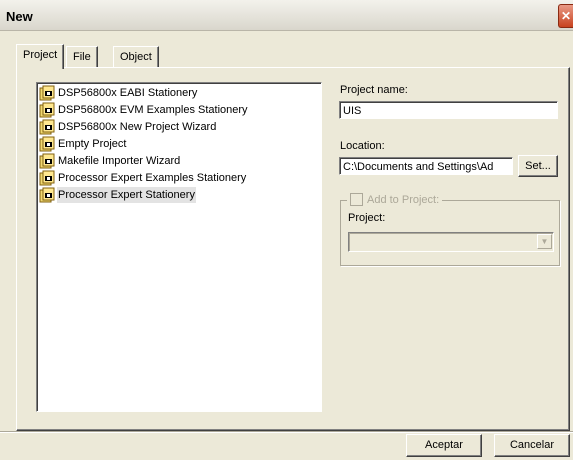 This screenshot has height=460, width=573. I want to click on list-item: DSP56800x EABI Stationery, so click(118, 93).